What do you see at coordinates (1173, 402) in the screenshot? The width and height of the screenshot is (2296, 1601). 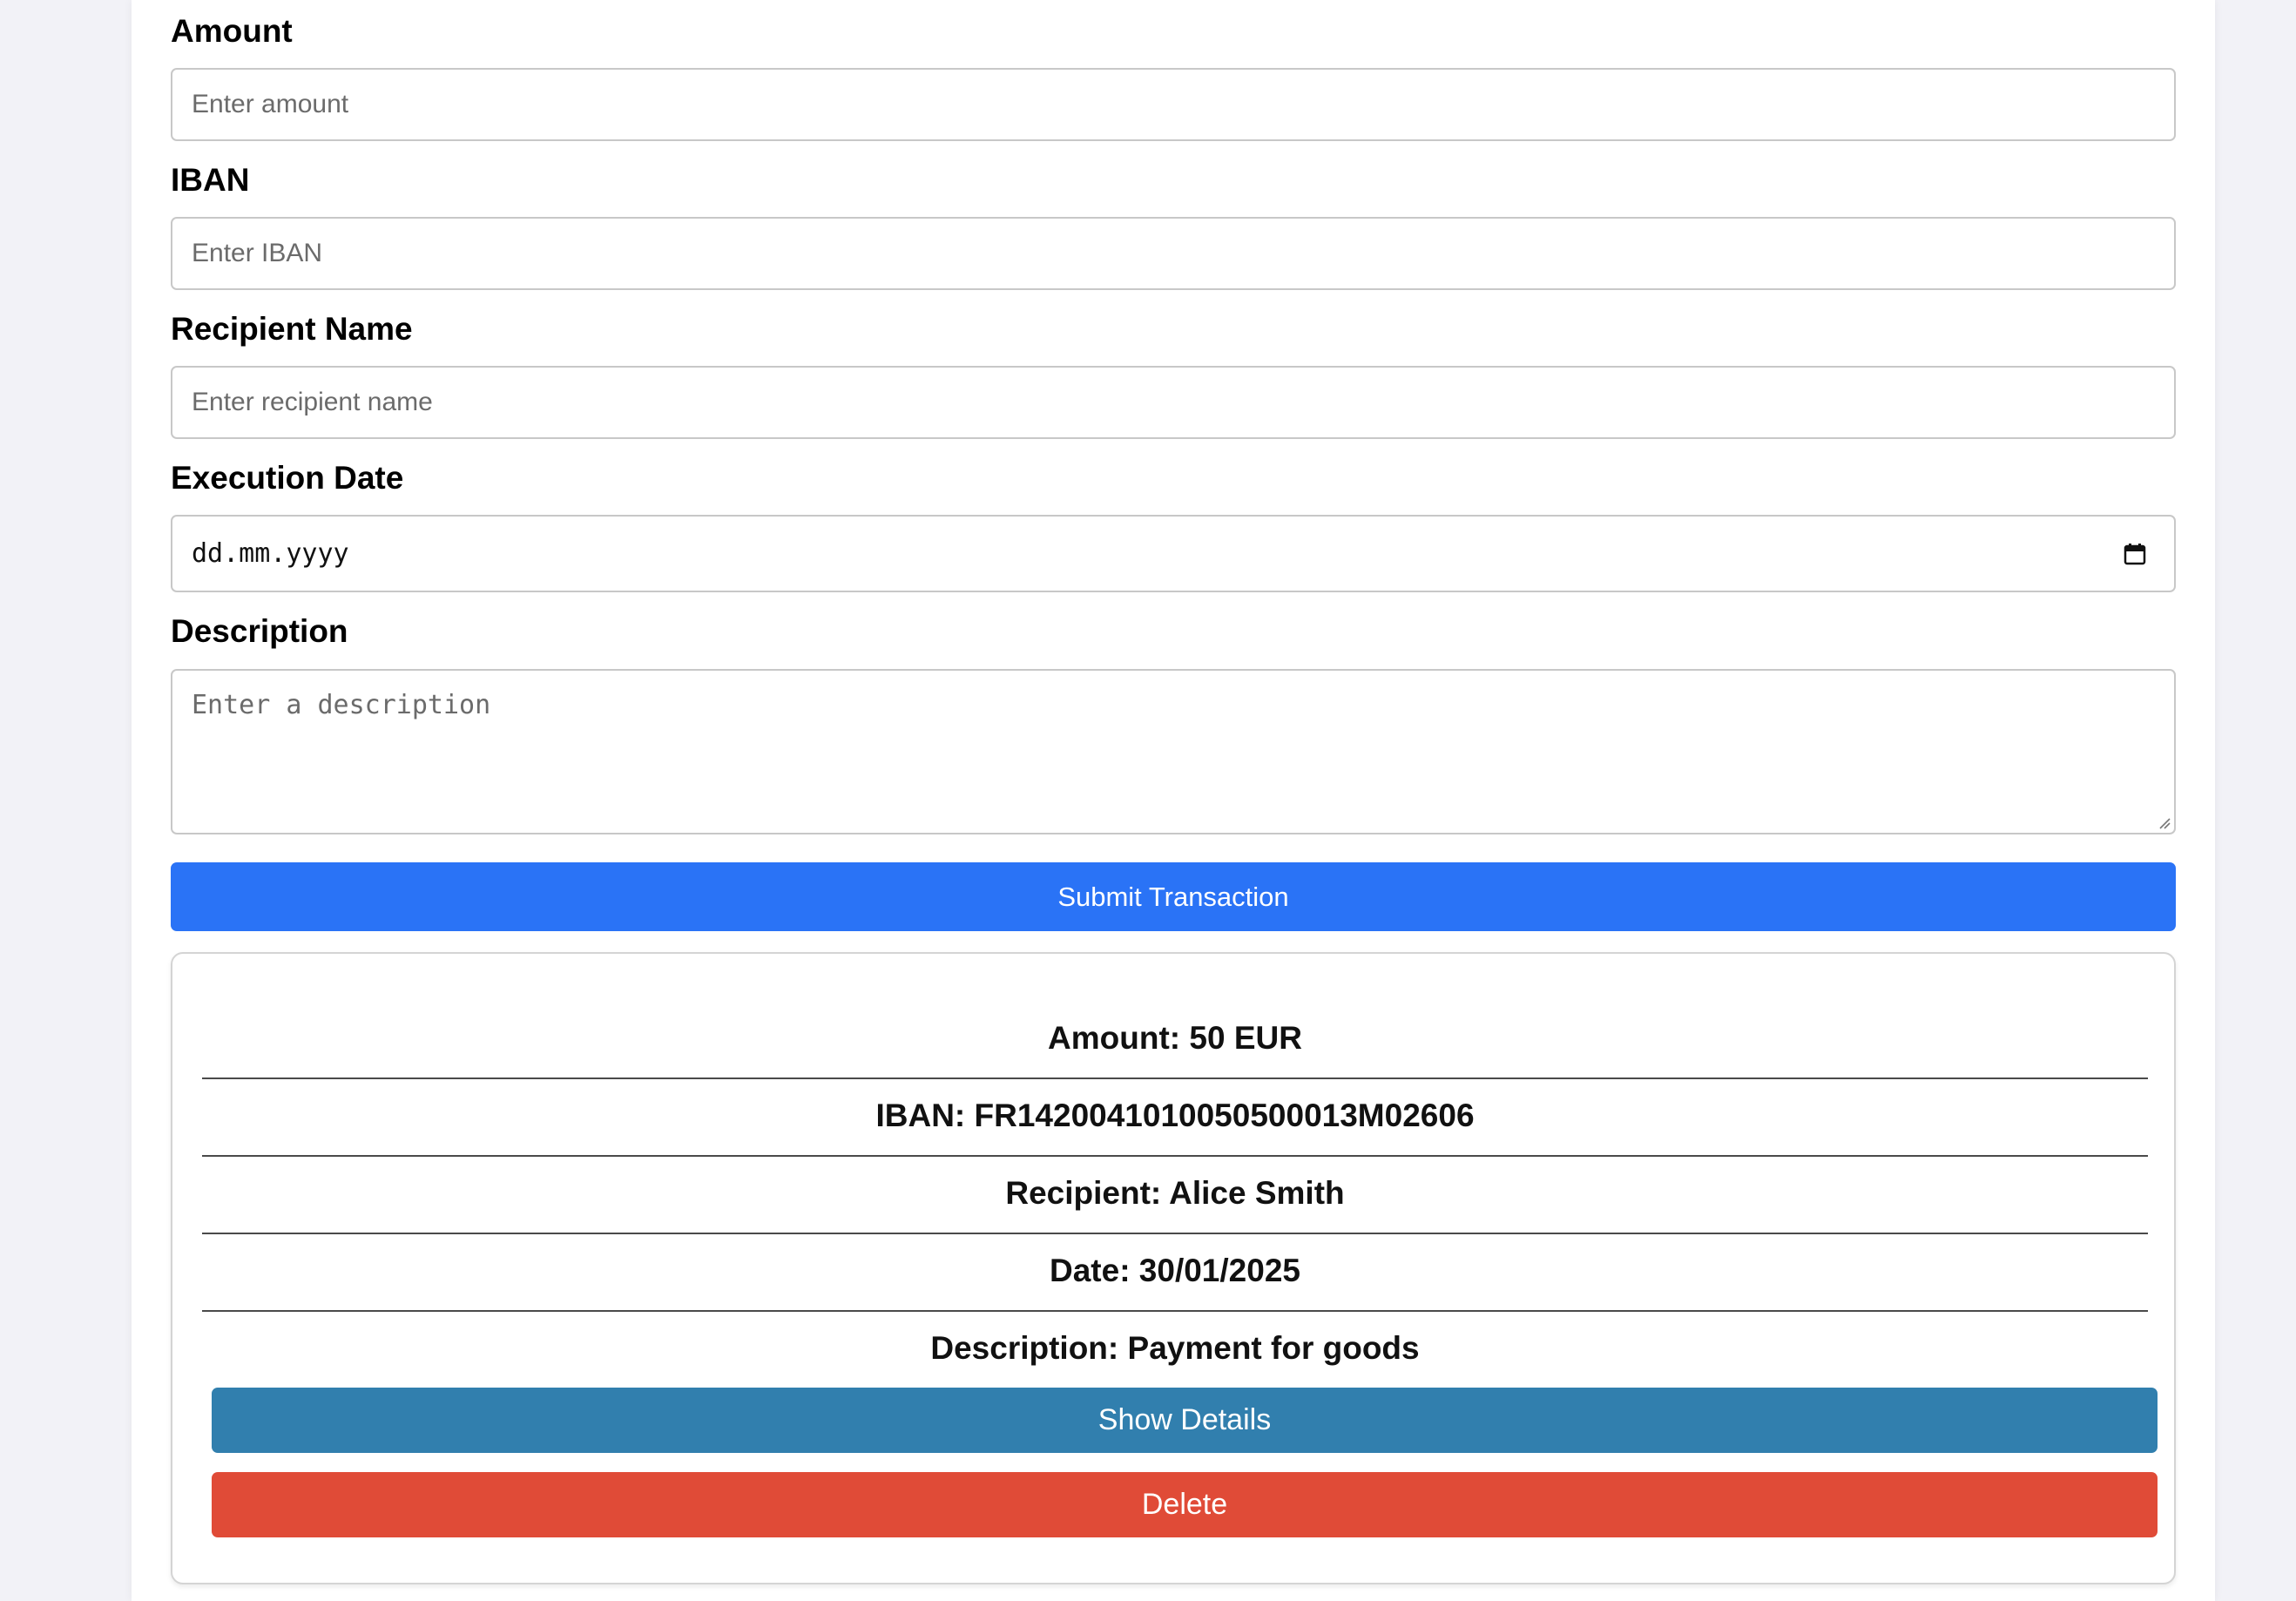 I see `recipient-name-input: Enter recipient name` at bounding box center [1173, 402].